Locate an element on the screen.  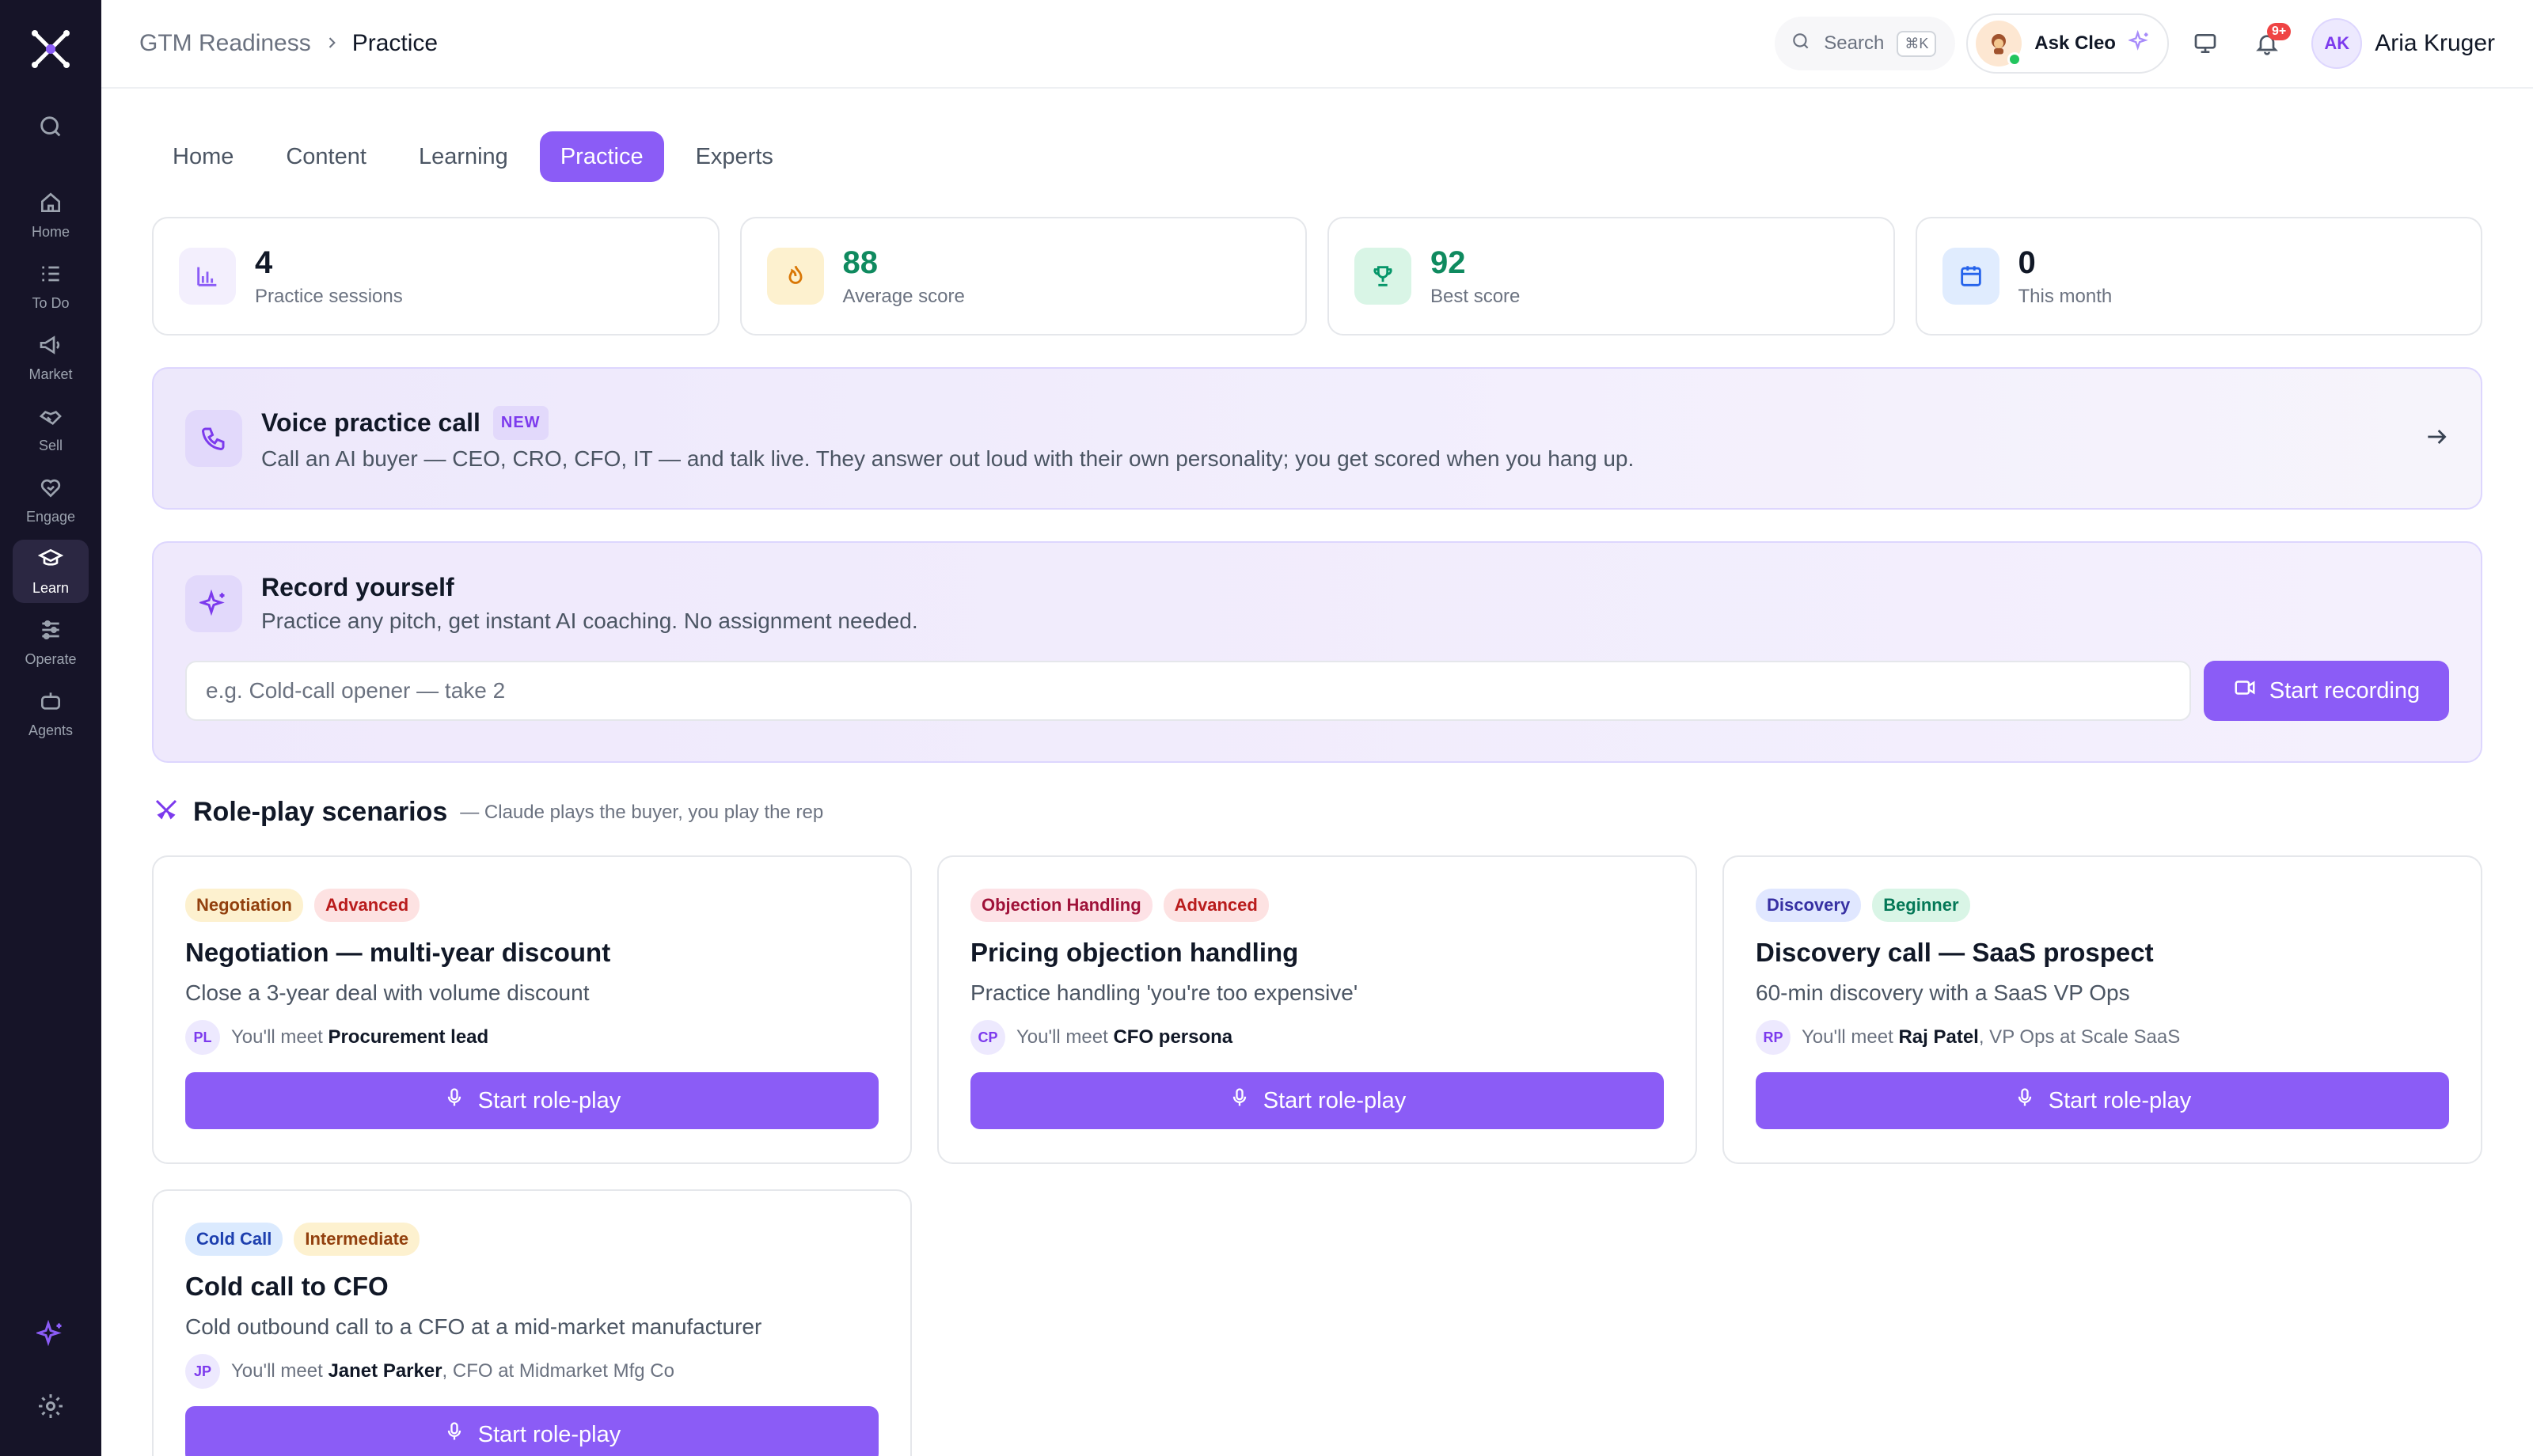
scenario-description: 60-min discovery with a SaaS VP Ops is located at coordinates (1943, 992).